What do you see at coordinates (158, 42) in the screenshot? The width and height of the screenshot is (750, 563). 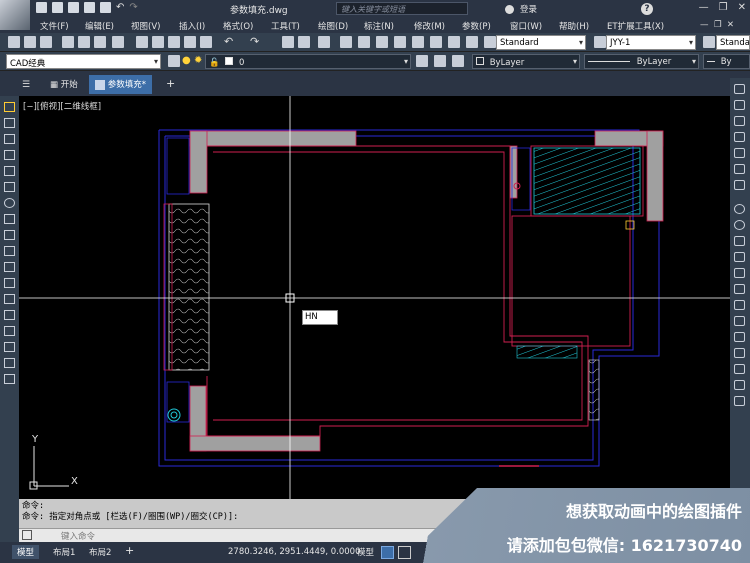 I see `copy-icon` at bounding box center [158, 42].